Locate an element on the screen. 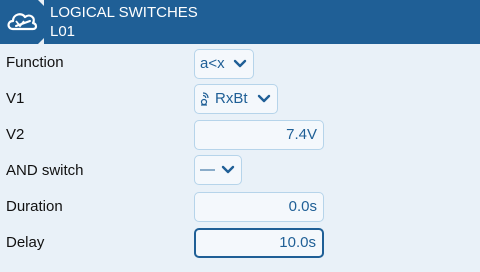 This screenshot has width=480, height=272. telemetry-icon is located at coordinates (204, 99).